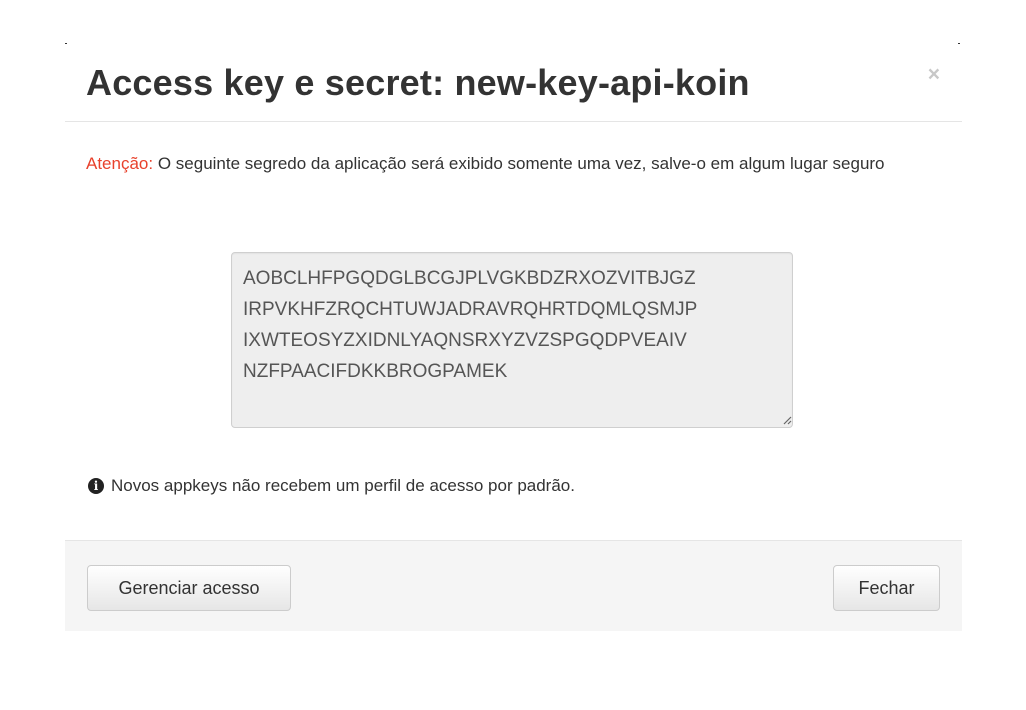  I want to click on info-circle-icon: i, so click(96, 486).